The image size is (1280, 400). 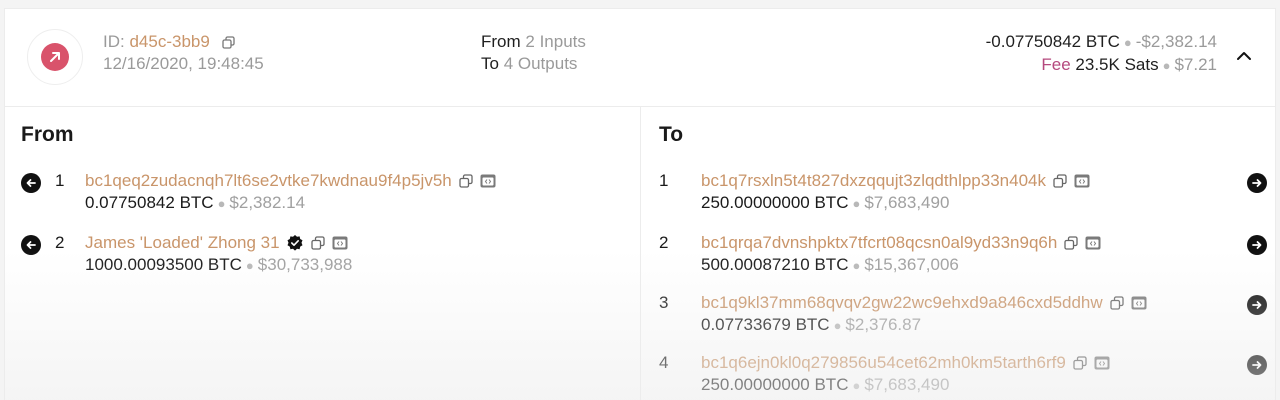 What do you see at coordinates (1056, 64) in the screenshot?
I see `fee-label: Fee` at bounding box center [1056, 64].